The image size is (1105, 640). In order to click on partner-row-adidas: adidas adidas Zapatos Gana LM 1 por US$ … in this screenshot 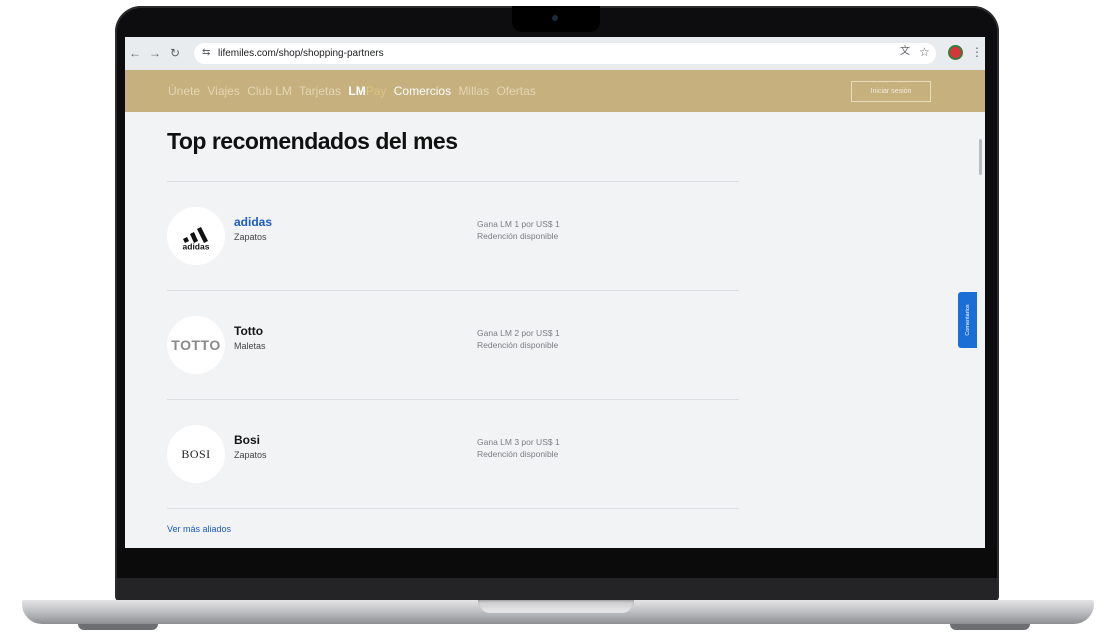, I will do `click(453, 257)`.